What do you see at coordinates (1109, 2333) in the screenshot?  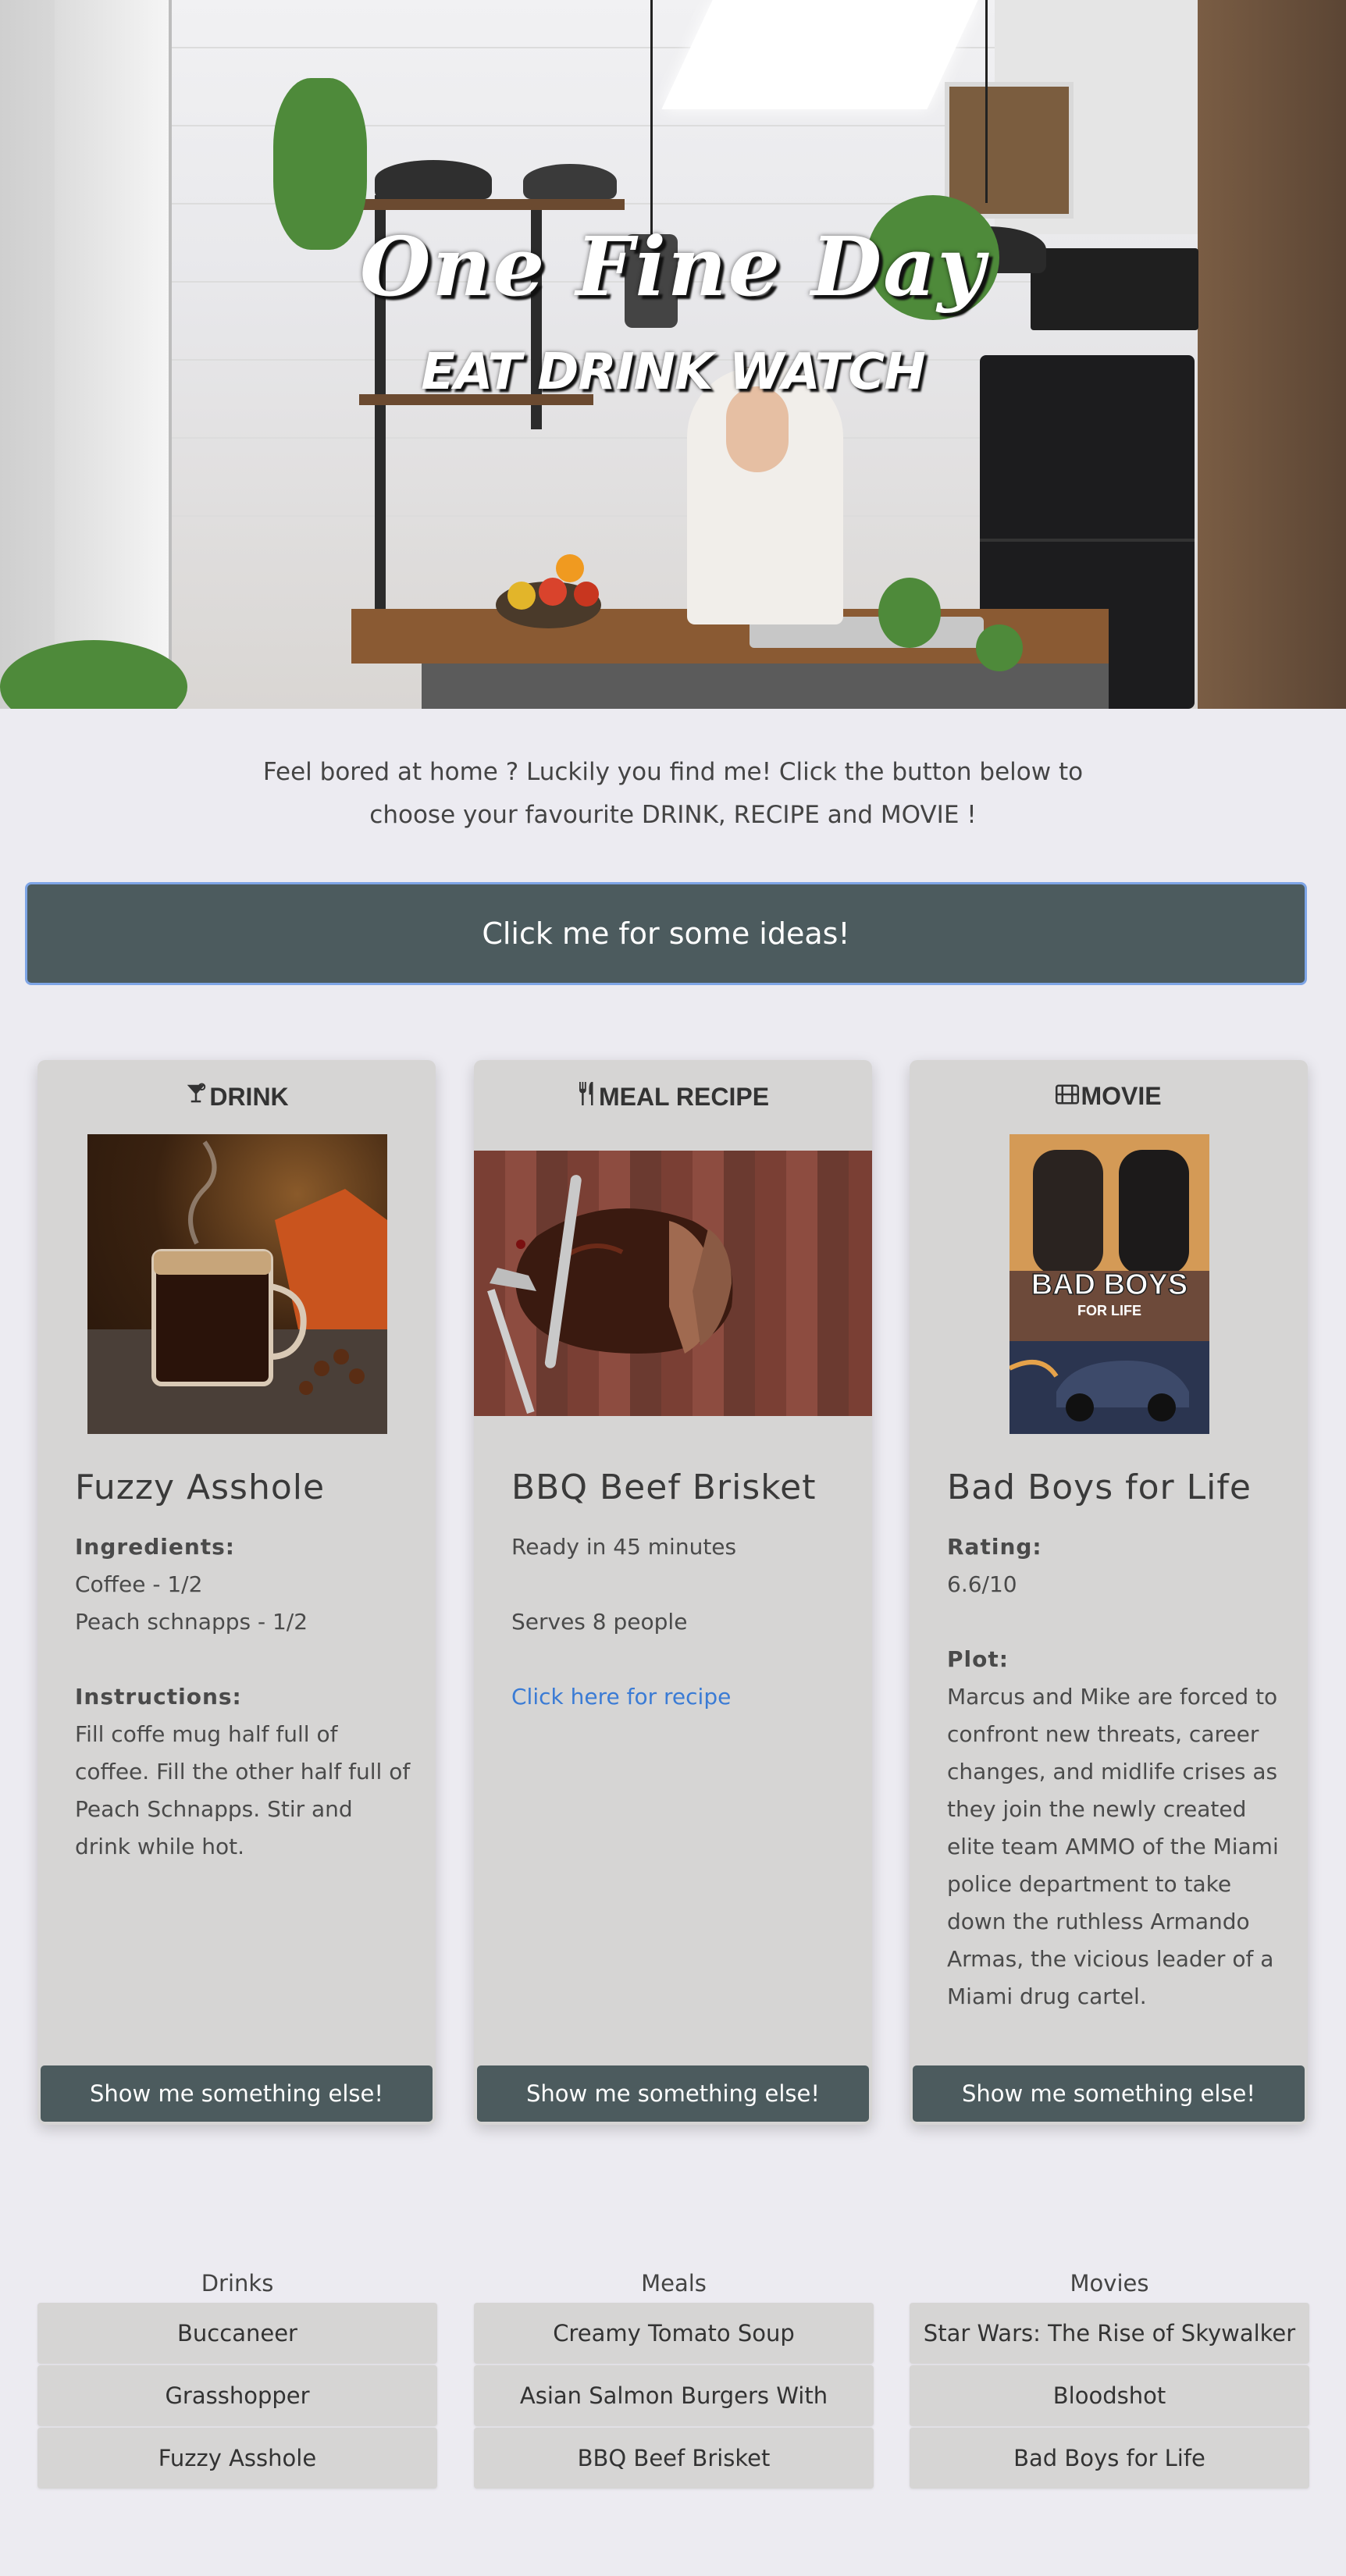 I see `list-item: Star Wars: The Rise of Skywalker` at bounding box center [1109, 2333].